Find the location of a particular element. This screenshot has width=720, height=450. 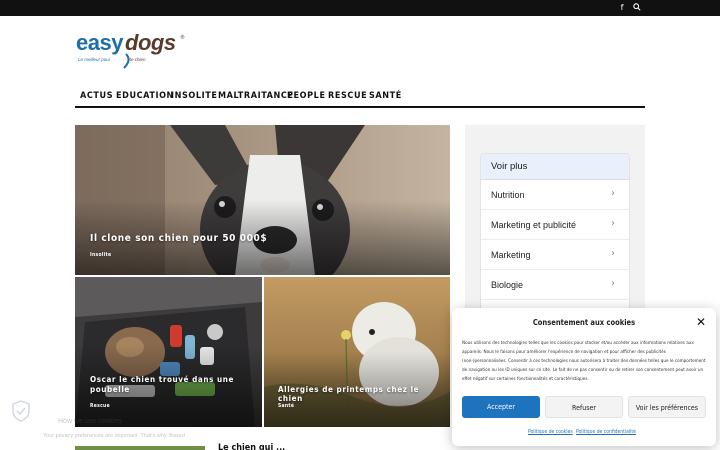

cookie-policy-link: Politique de cookies is located at coordinates (550, 432).